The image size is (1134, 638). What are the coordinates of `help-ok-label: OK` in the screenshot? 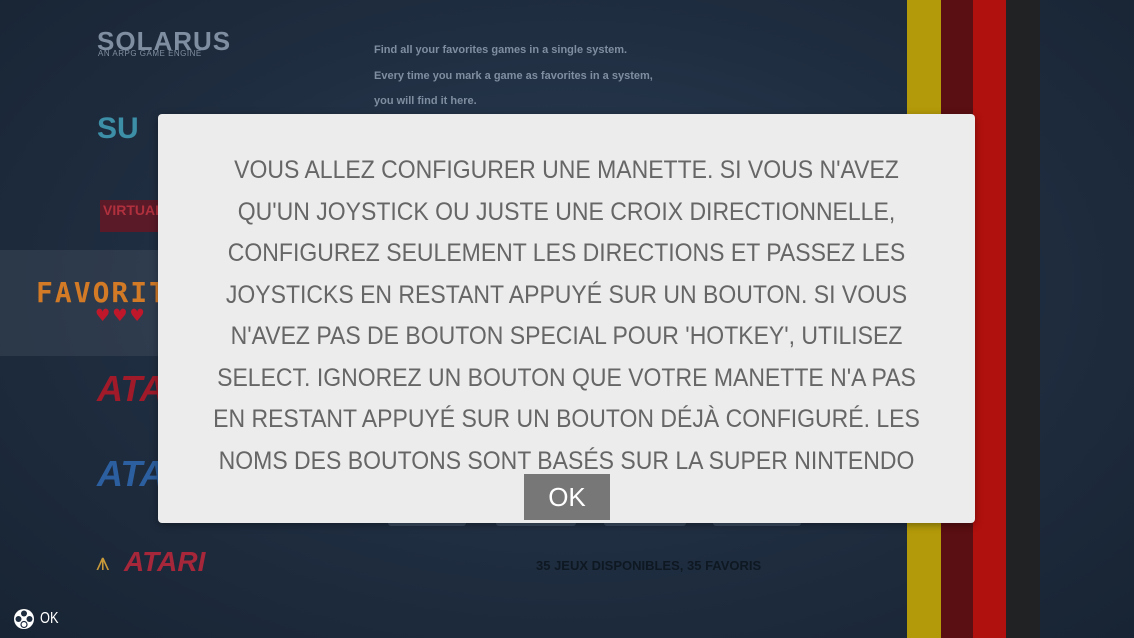 It's located at (49, 618).